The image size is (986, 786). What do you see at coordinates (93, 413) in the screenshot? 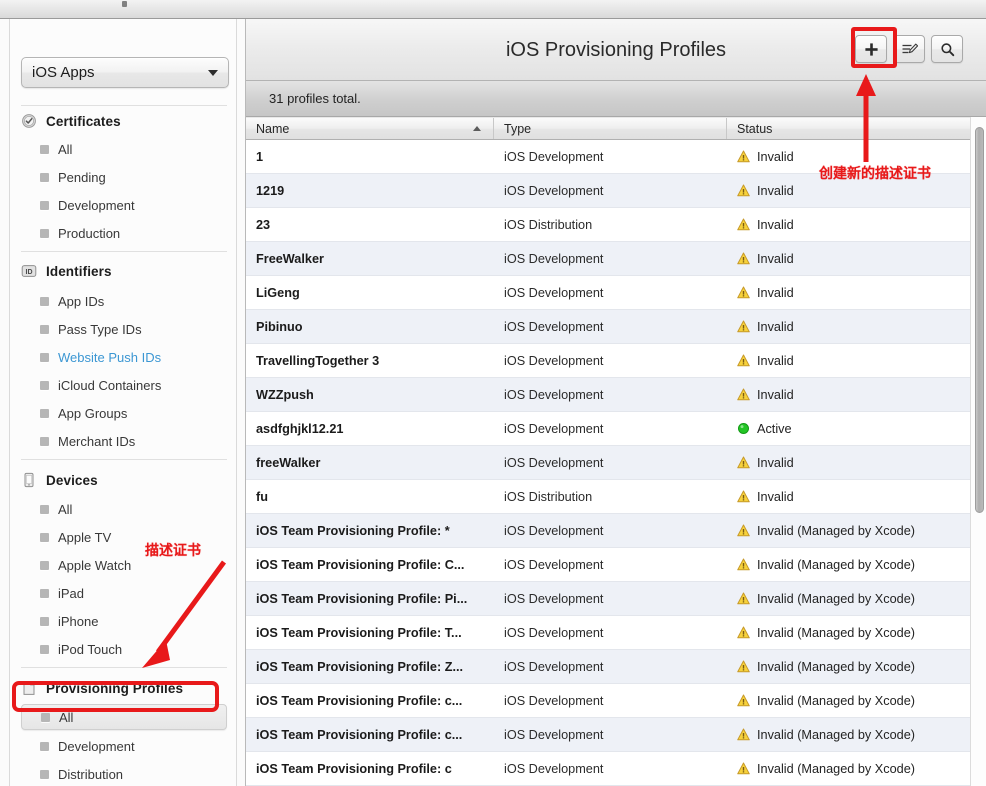
I see `sidebar-item-label: App Groups` at bounding box center [93, 413].